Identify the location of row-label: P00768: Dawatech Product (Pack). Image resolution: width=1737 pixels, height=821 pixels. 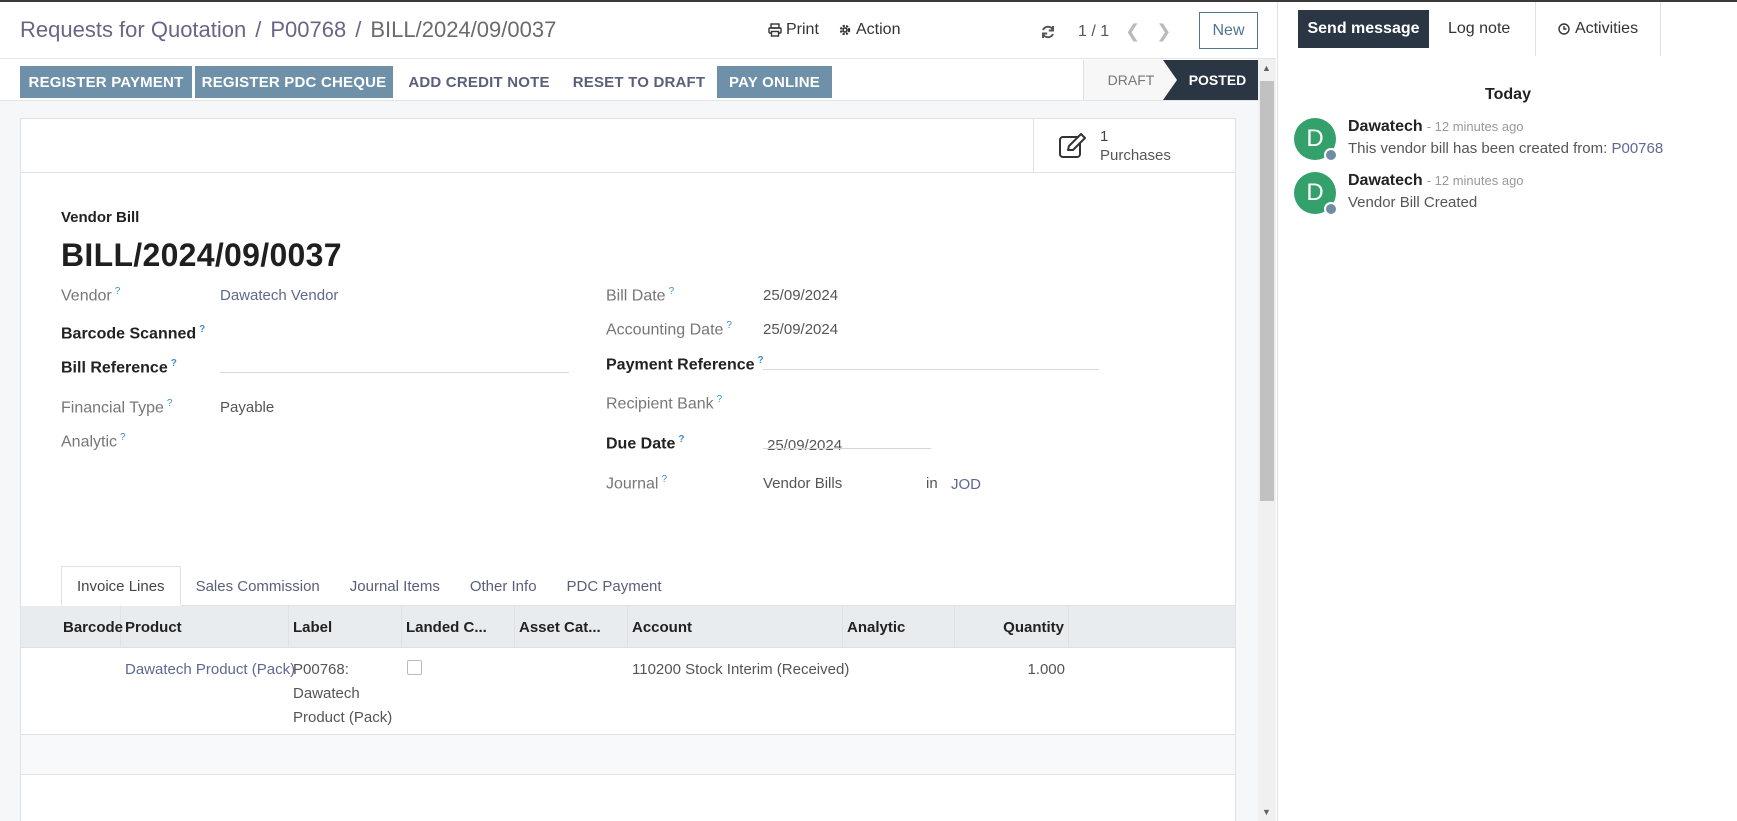
(347, 694).